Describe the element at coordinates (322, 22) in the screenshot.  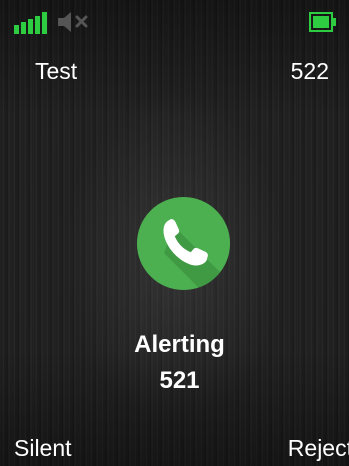
I see `battery-full-icon` at that location.